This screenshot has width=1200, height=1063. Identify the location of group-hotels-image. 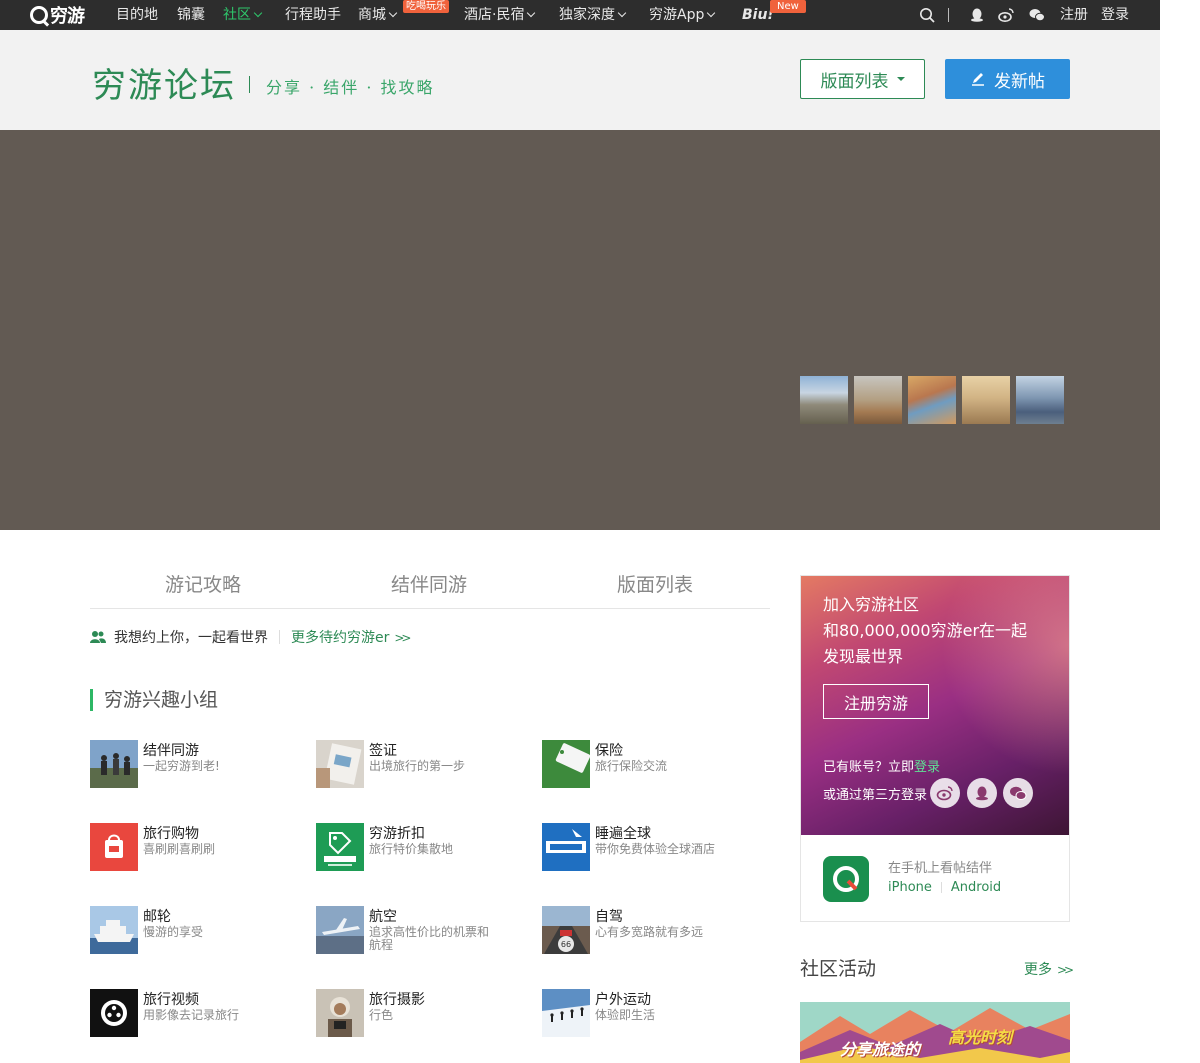
(566, 847).